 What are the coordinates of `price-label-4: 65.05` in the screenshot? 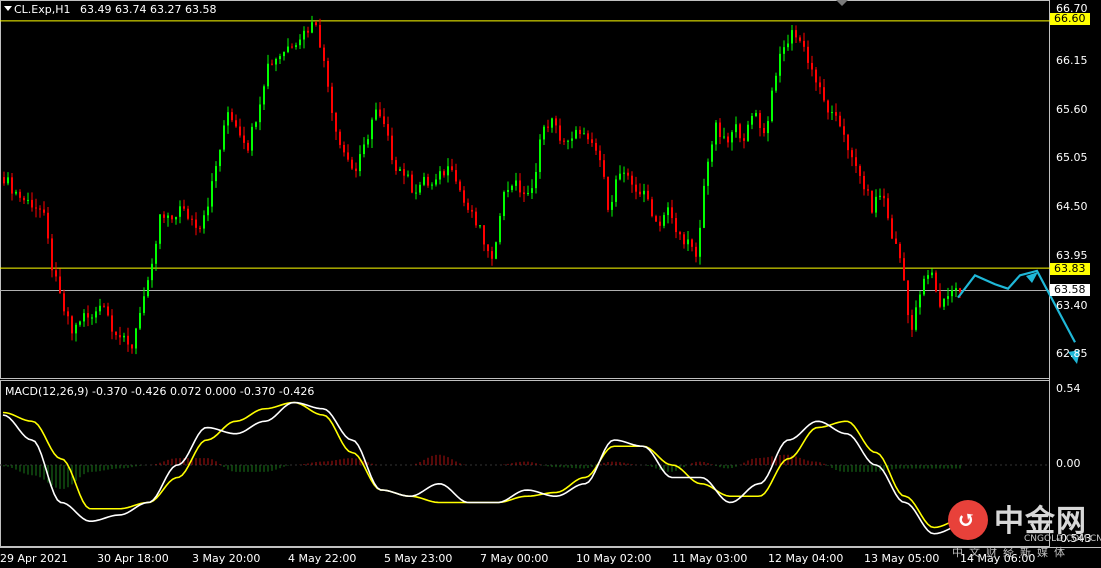 It's located at (1072, 157).